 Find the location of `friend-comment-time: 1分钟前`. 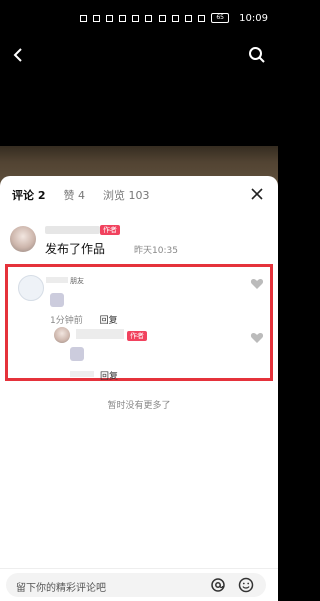

friend-comment-time: 1分钟前 is located at coordinates (66, 321).